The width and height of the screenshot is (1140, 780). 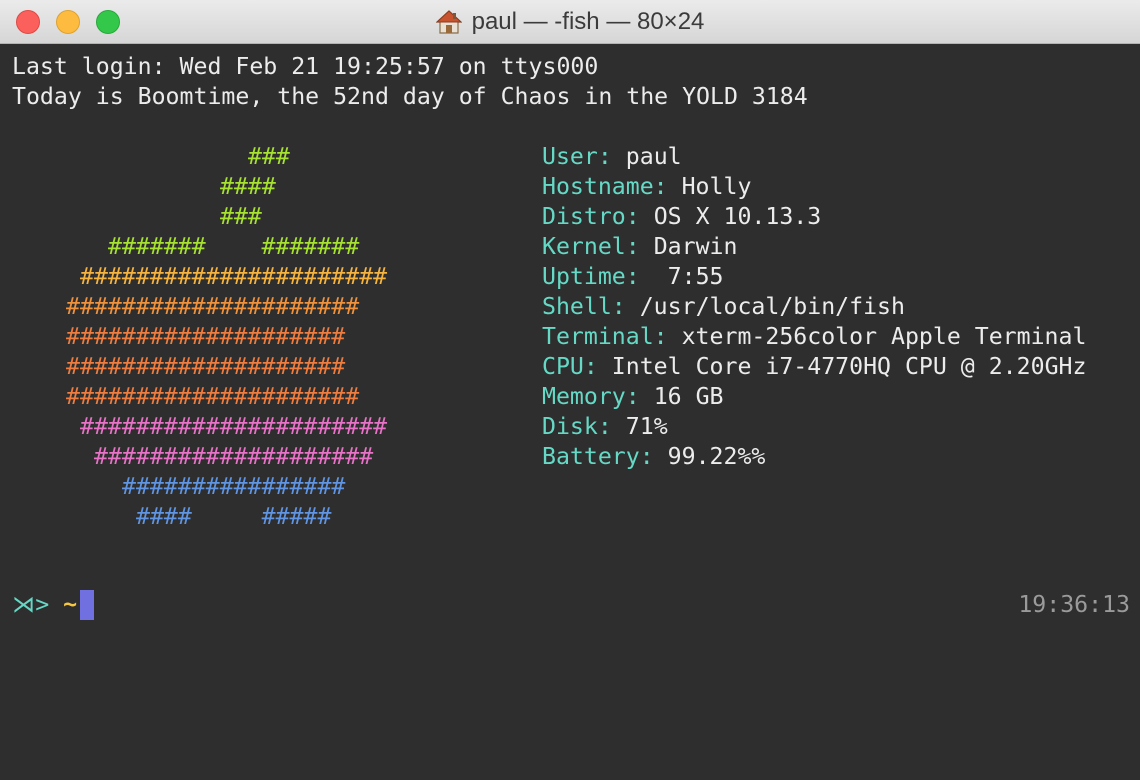 I want to click on logo-line: ####### #######, so click(x=234, y=246).